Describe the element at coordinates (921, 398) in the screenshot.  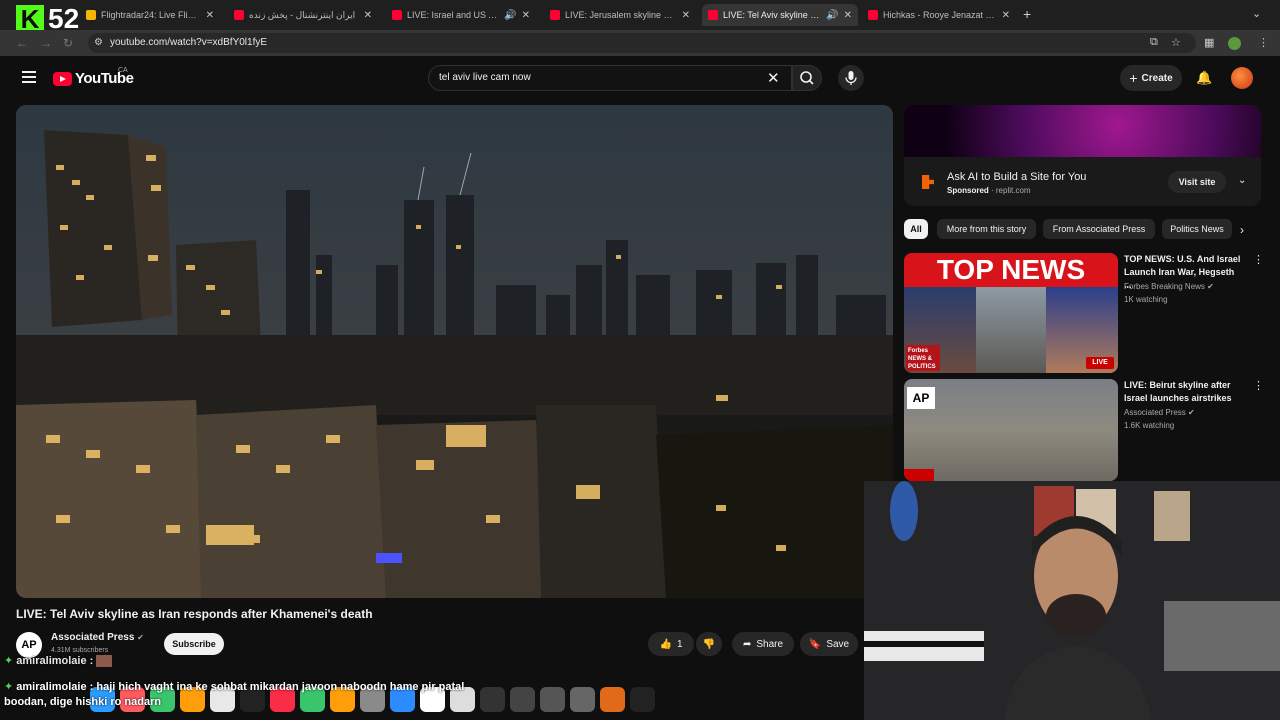
I see `thumb-brand: AP` at that location.